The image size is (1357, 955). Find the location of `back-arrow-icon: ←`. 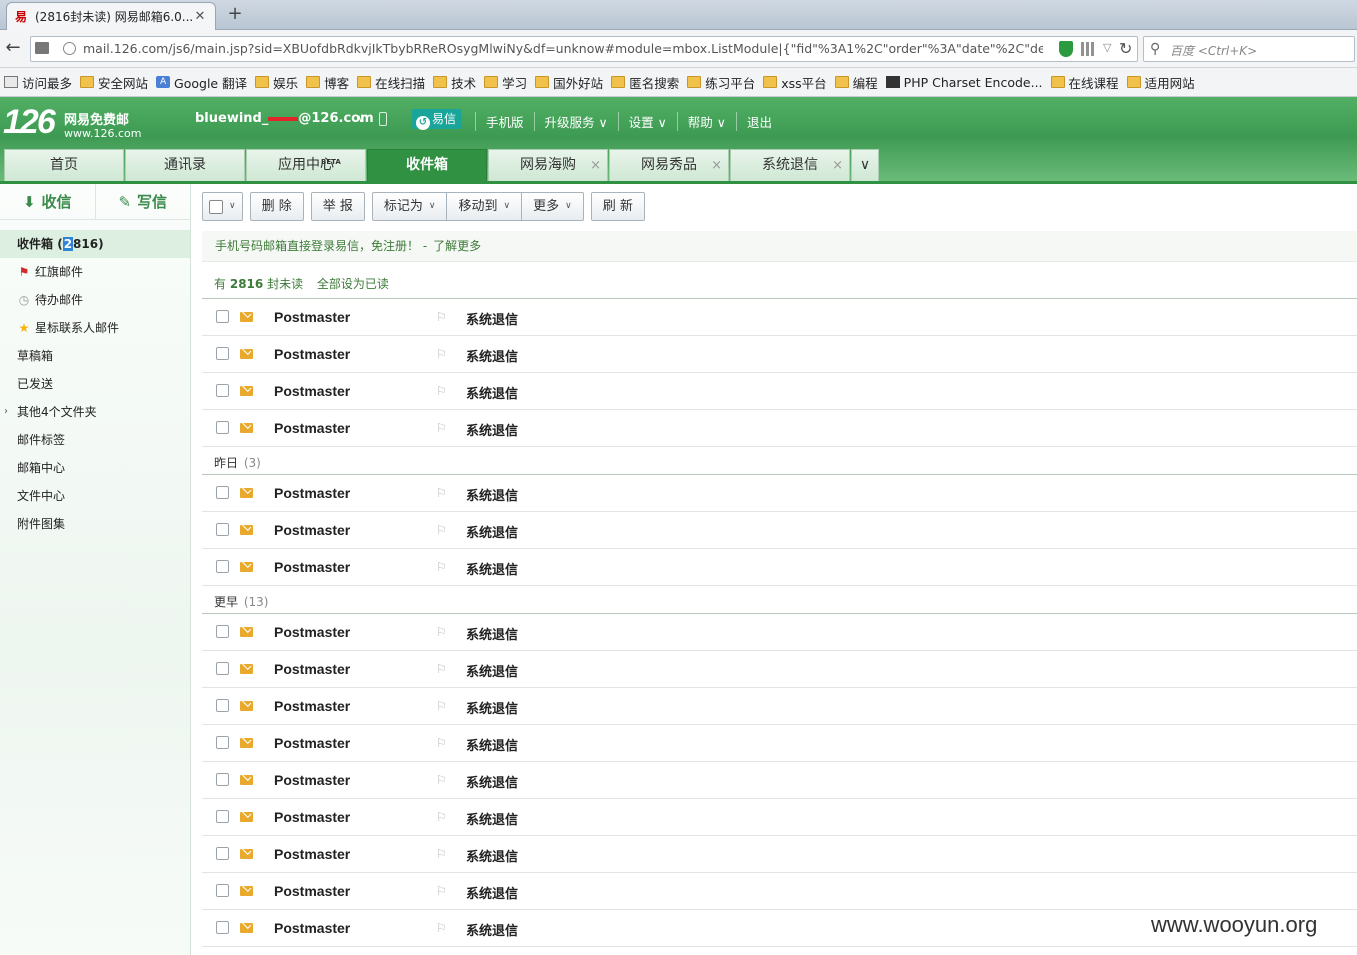

back-arrow-icon: ← is located at coordinates (13, 49).